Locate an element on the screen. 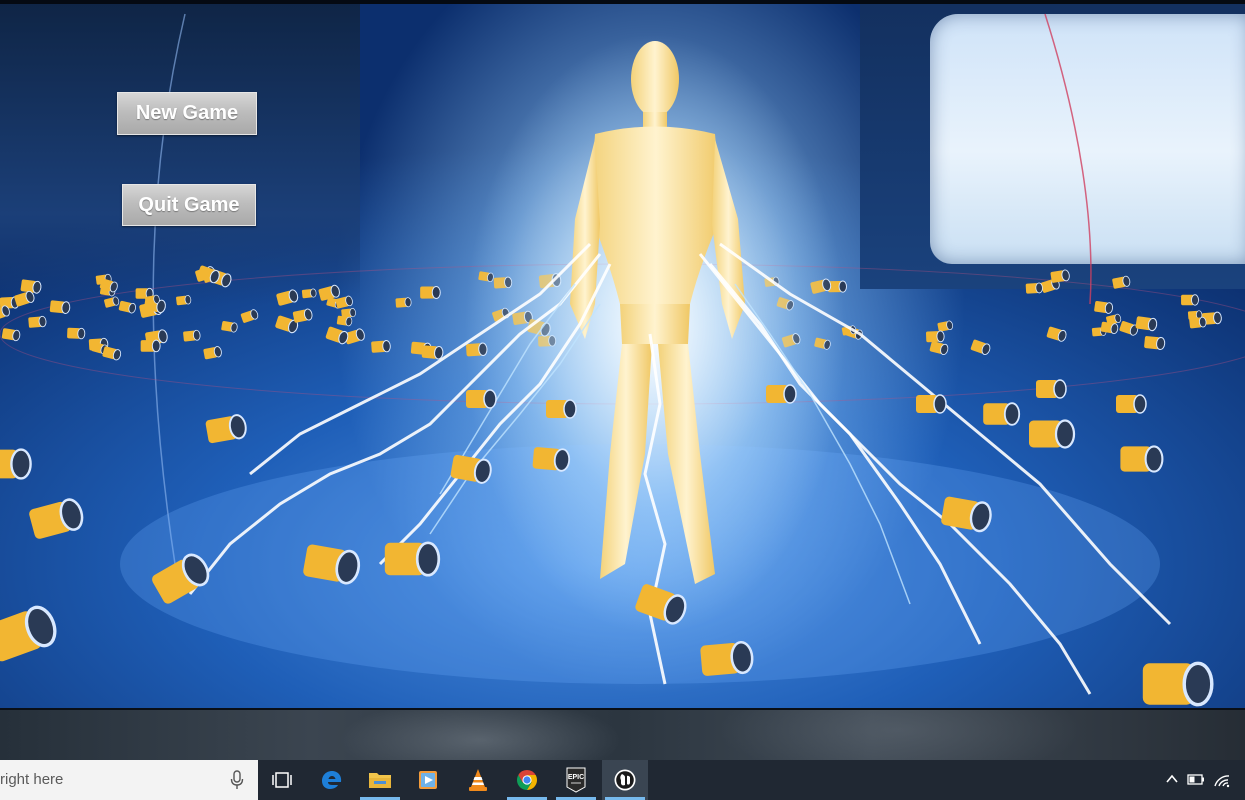 This screenshot has height=800, width=1245. battery-icon is located at coordinates (1196, 779).